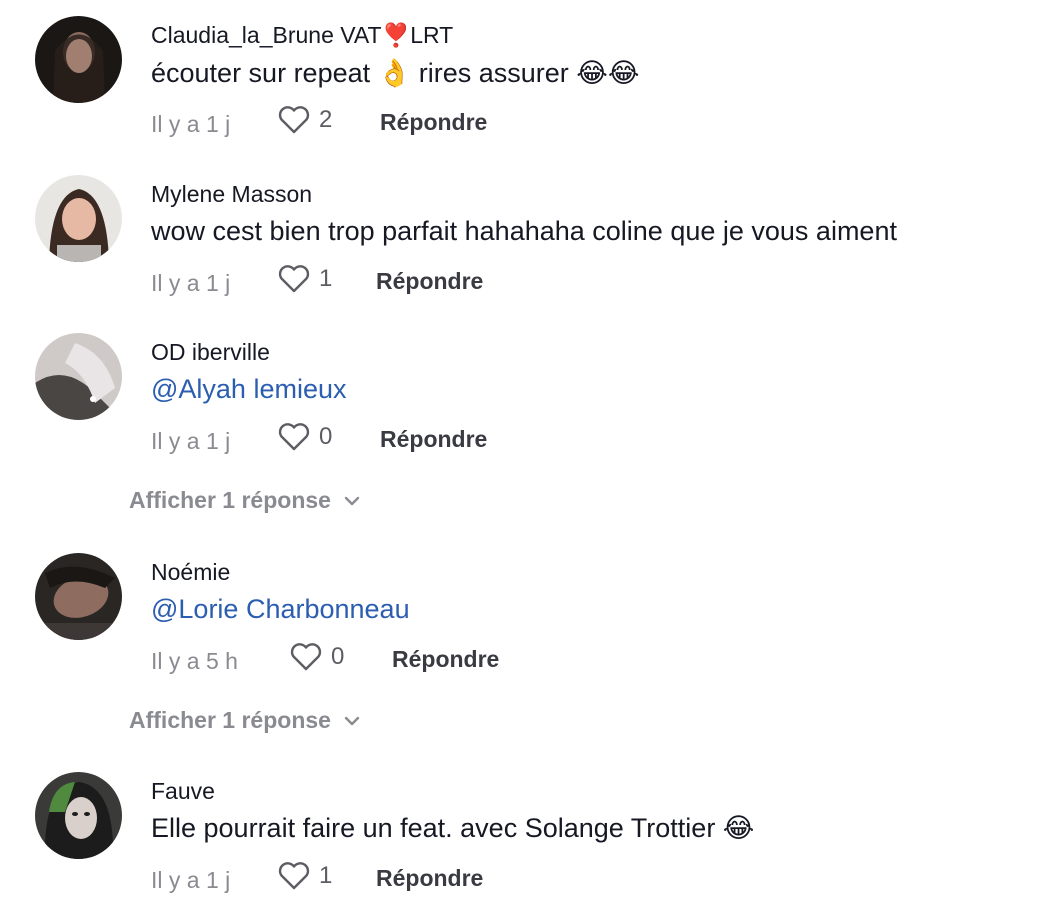 This screenshot has height=916, width=1052. I want to click on comment-username: Mylene Masson, so click(231, 194).